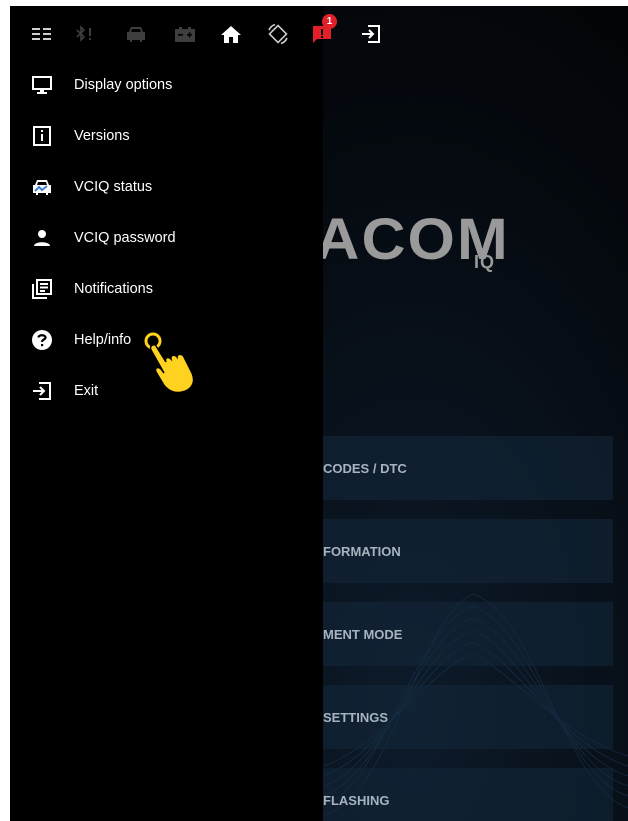 Image resolution: width=628 pixels, height=821 pixels. What do you see at coordinates (42, 34) in the screenshot?
I see `menu-icon` at bounding box center [42, 34].